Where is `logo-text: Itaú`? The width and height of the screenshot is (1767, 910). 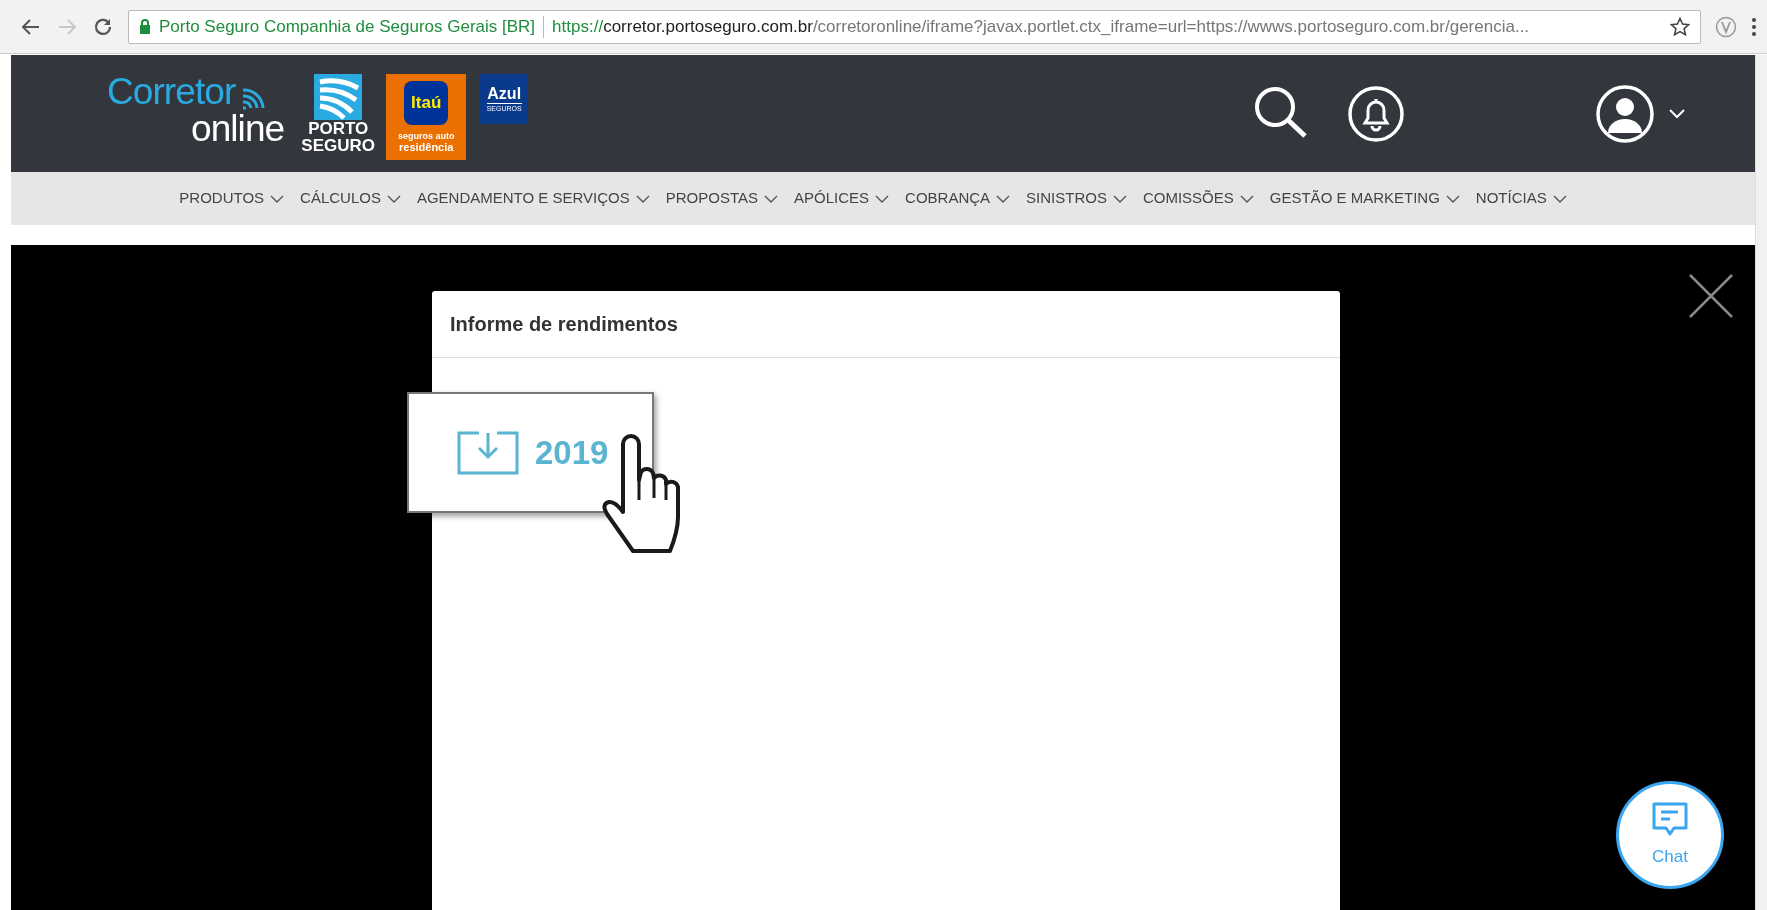
logo-text: Itaú is located at coordinates (426, 103).